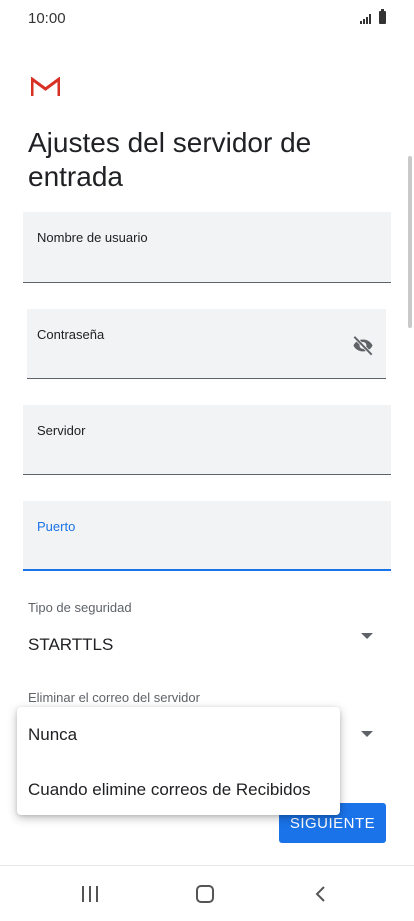 The width and height of the screenshot is (414, 921). What do you see at coordinates (207, 247) in the screenshot?
I see `username-field: Nombre de usuario` at bounding box center [207, 247].